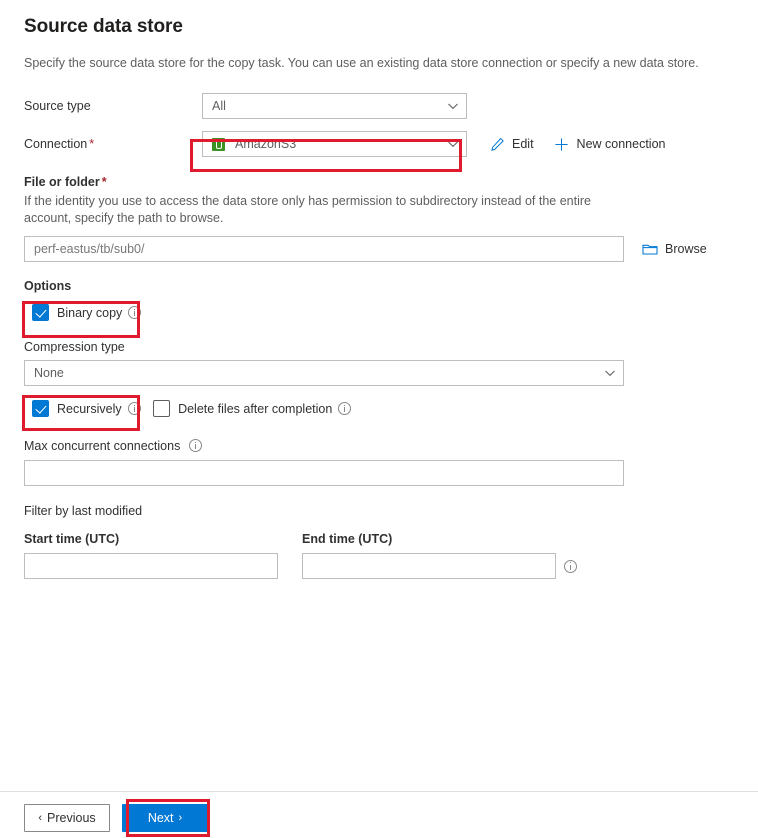  I want to click on plus-icon, so click(562, 144).